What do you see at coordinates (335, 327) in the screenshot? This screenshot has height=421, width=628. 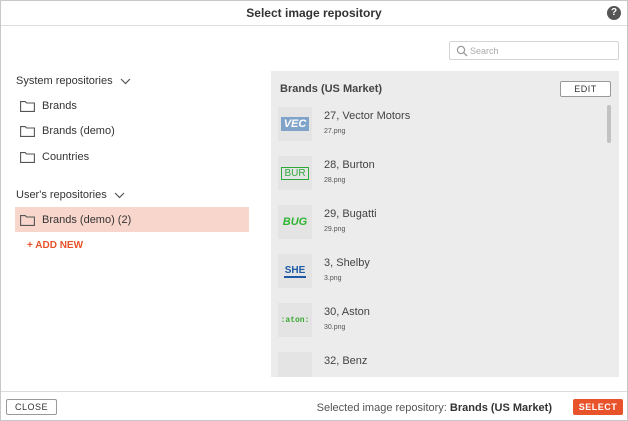 I see `image-filename: 30.png` at bounding box center [335, 327].